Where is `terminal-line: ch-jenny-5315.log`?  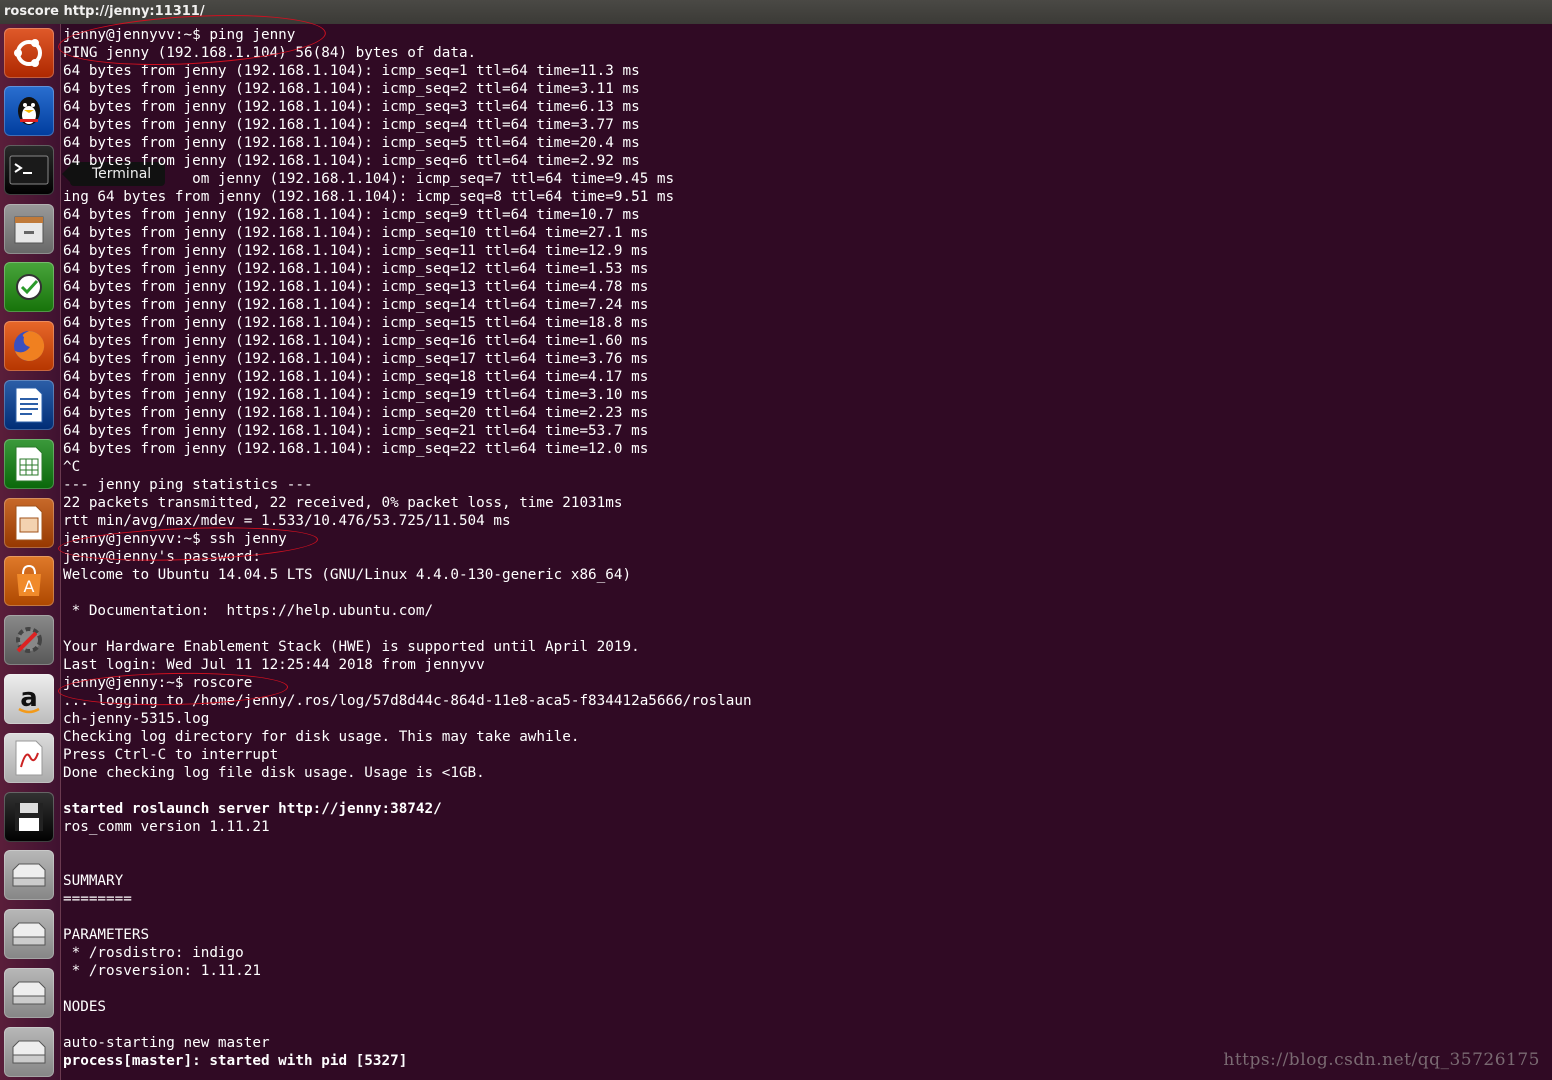 terminal-line: ch-jenny-5315.log is located at coordinates (136, 719).